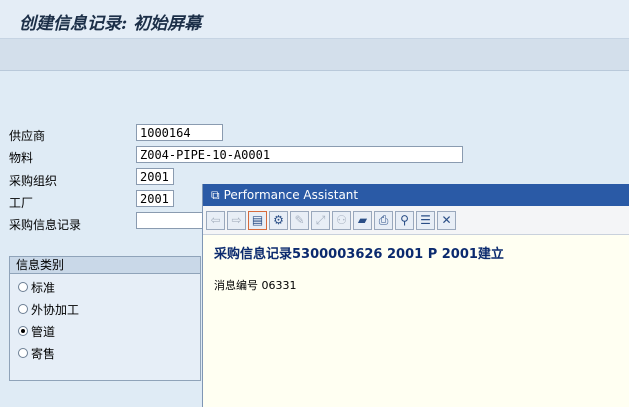  I want to click on radio-label: 管道, so click(43, 331).